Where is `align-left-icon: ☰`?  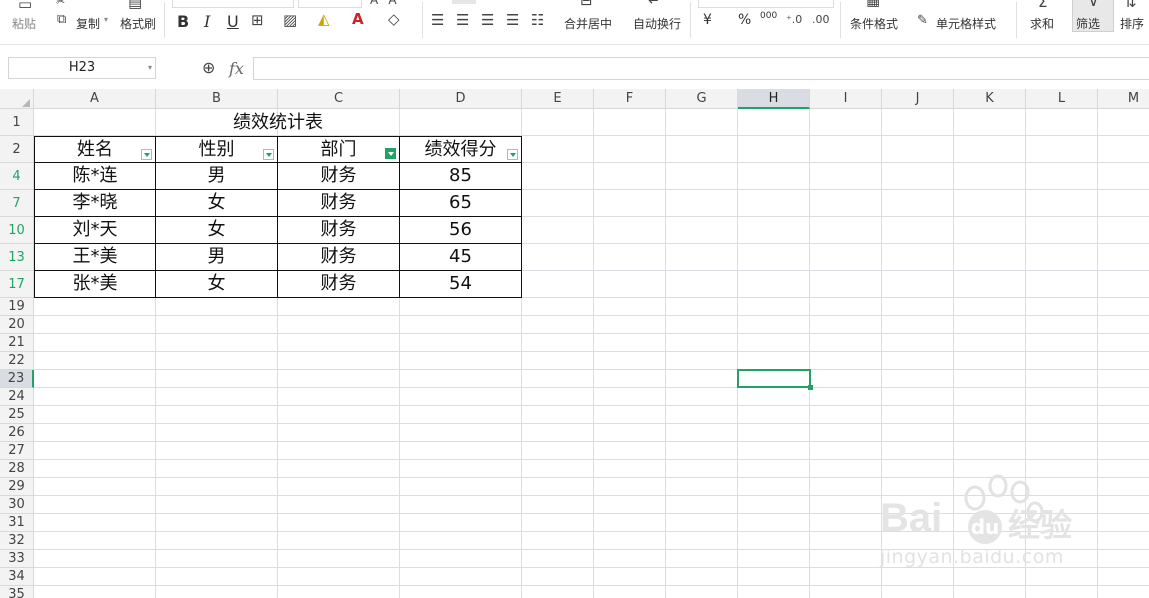 align-left-icon: ☰ is located at coordinates (437, 20).